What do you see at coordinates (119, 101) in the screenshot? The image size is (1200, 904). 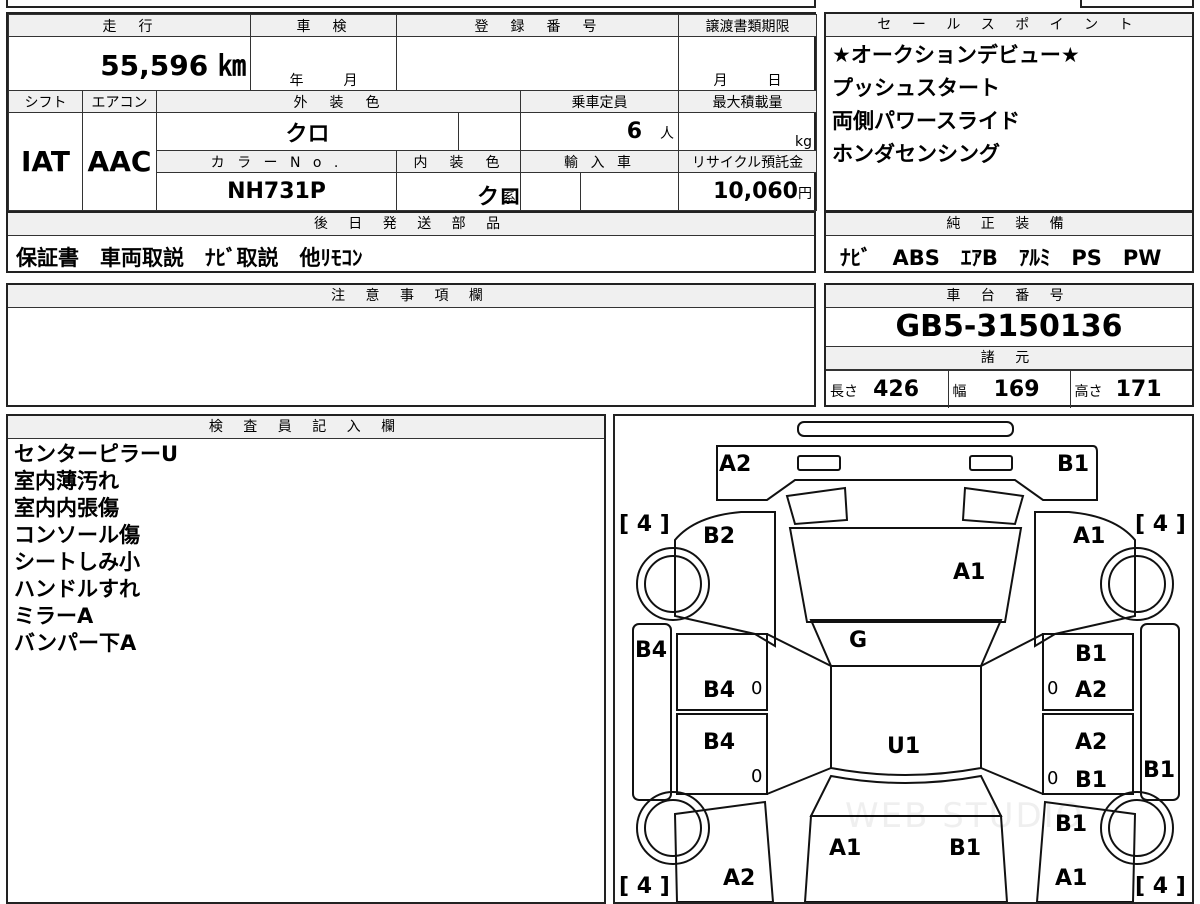 I see `ac-header: エアコン` at bounding box center [119, 101].